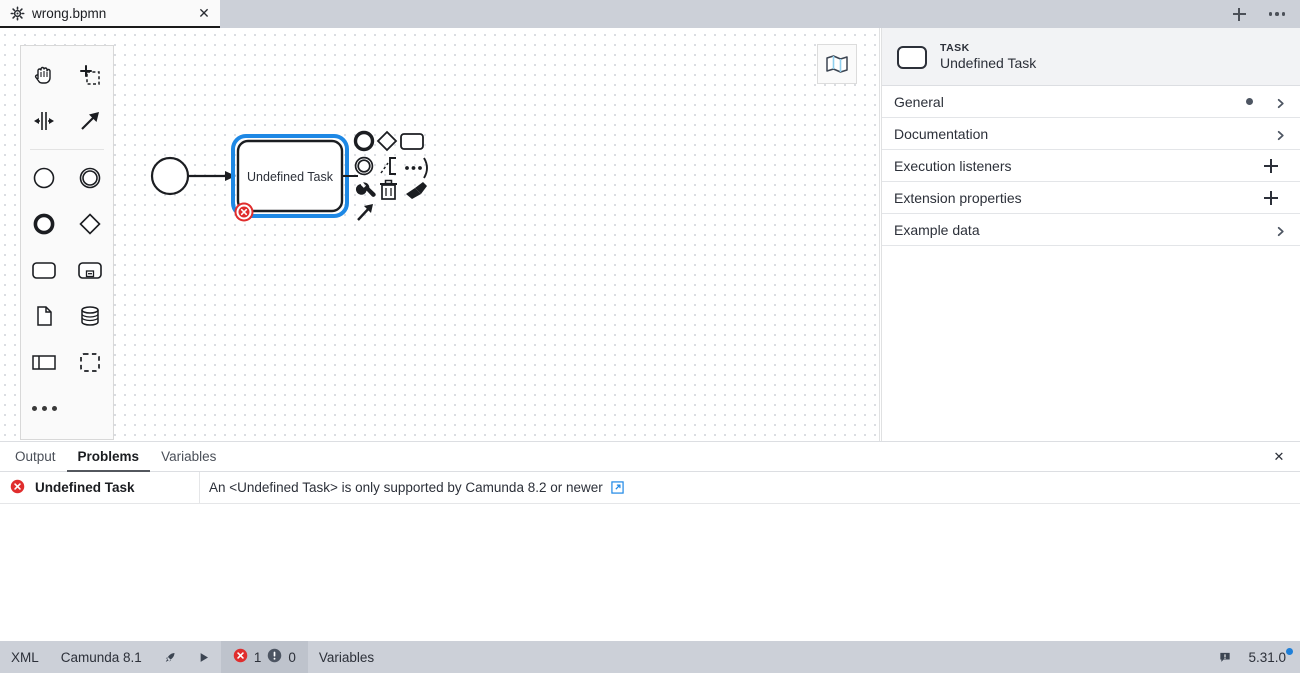 Image resolution: width=1300 pixels, height=673 pixels. I want to click on minimap-toggle-button, so click(837, 64).